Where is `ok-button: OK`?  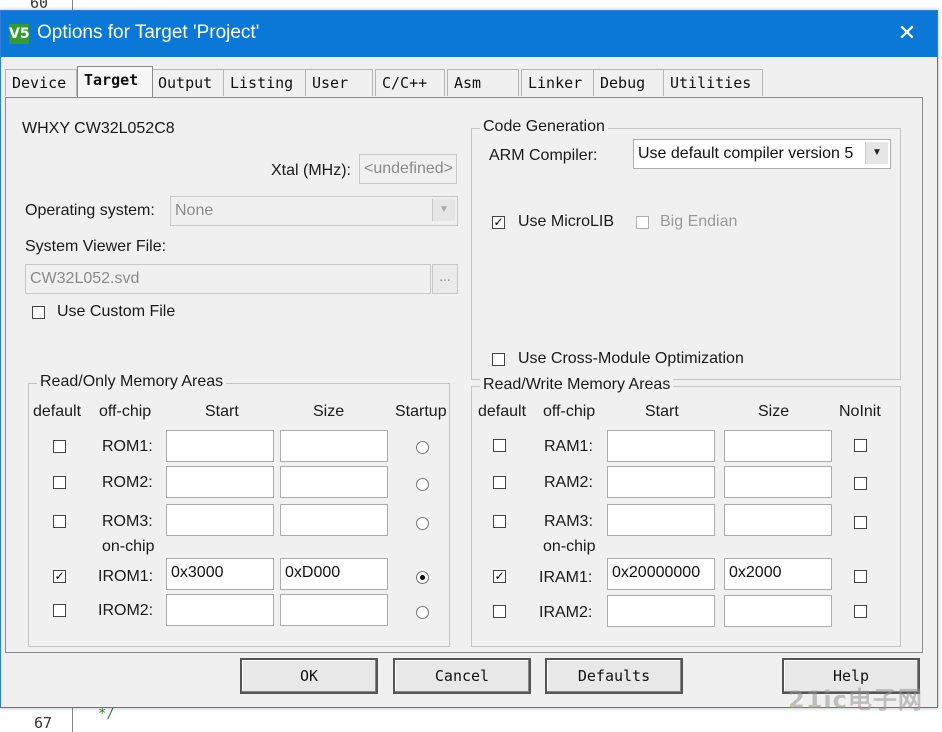
ok-button: OK is located at coordinates (309, 676).